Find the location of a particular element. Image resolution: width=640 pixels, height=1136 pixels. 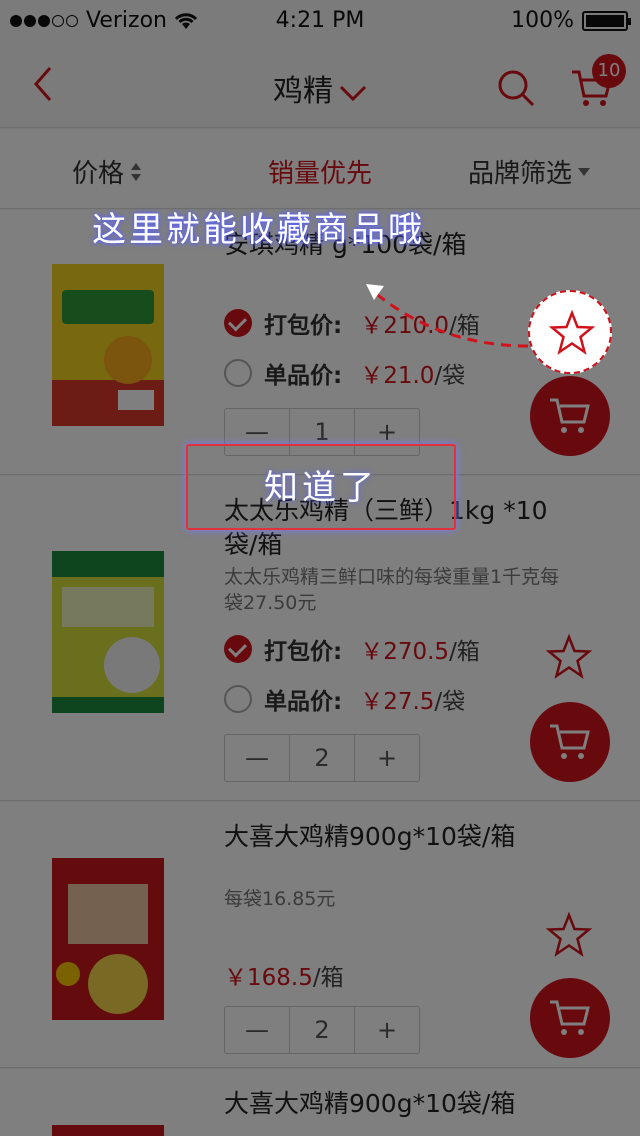

guide-tip-text: 这里就能收藏商品哦 is located at coordinates (258, 230).